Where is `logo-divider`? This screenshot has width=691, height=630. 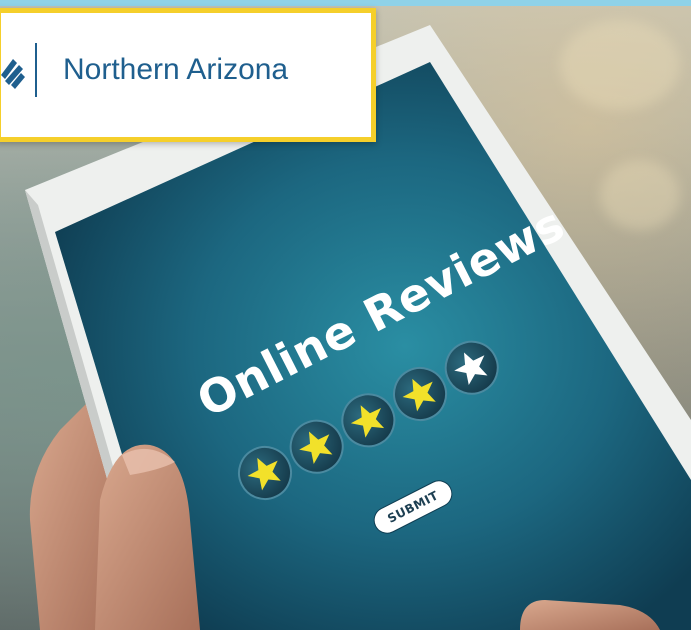
logo-divider is located at coordinates (36, 70).